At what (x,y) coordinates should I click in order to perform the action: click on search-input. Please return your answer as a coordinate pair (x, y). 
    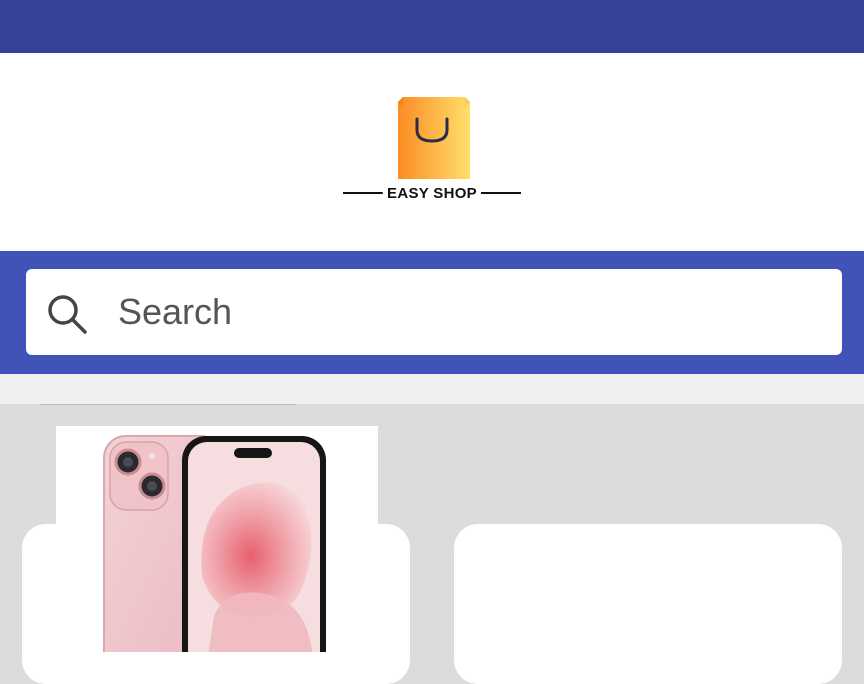
    Looking at the image, I should click on (468, 312).